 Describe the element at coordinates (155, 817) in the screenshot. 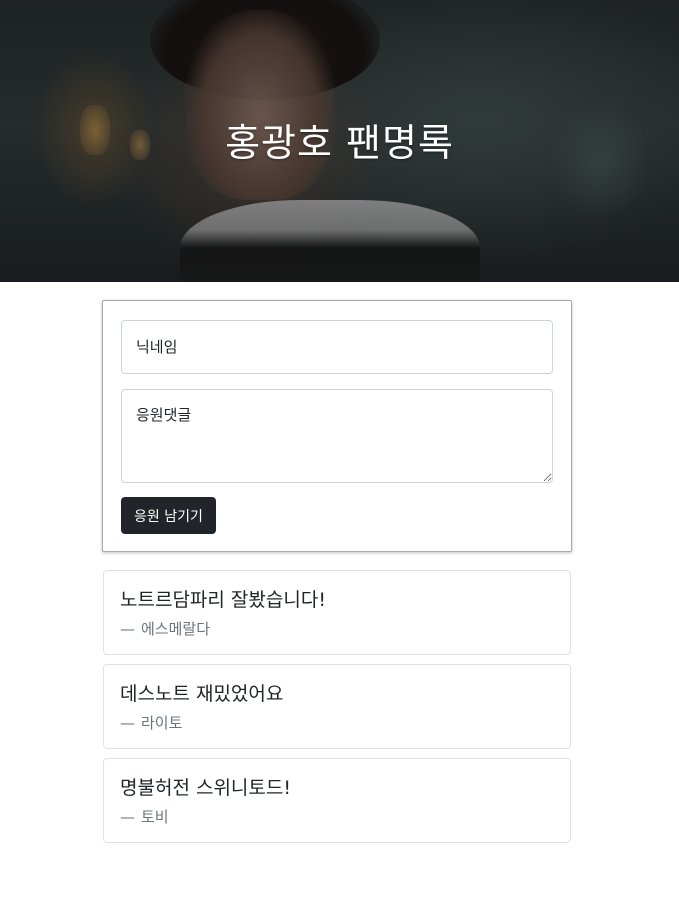

I see `author-name: 토비` at that location.